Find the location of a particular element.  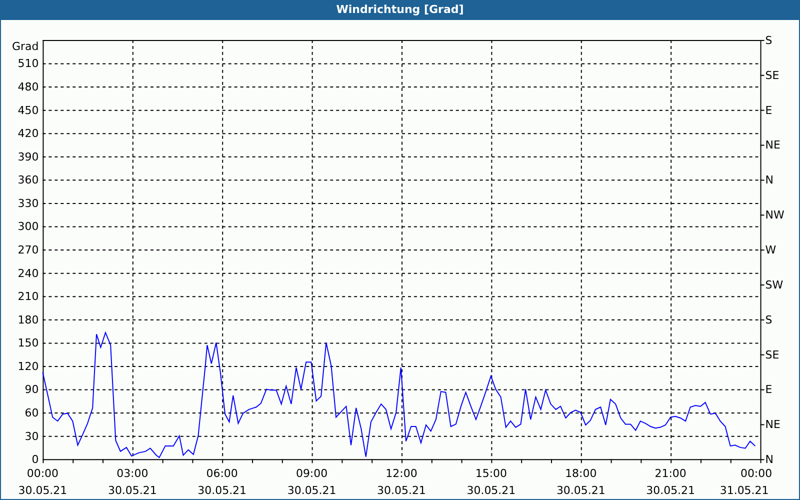

y-axis-title: Grad is located at coordinates (25, 46).